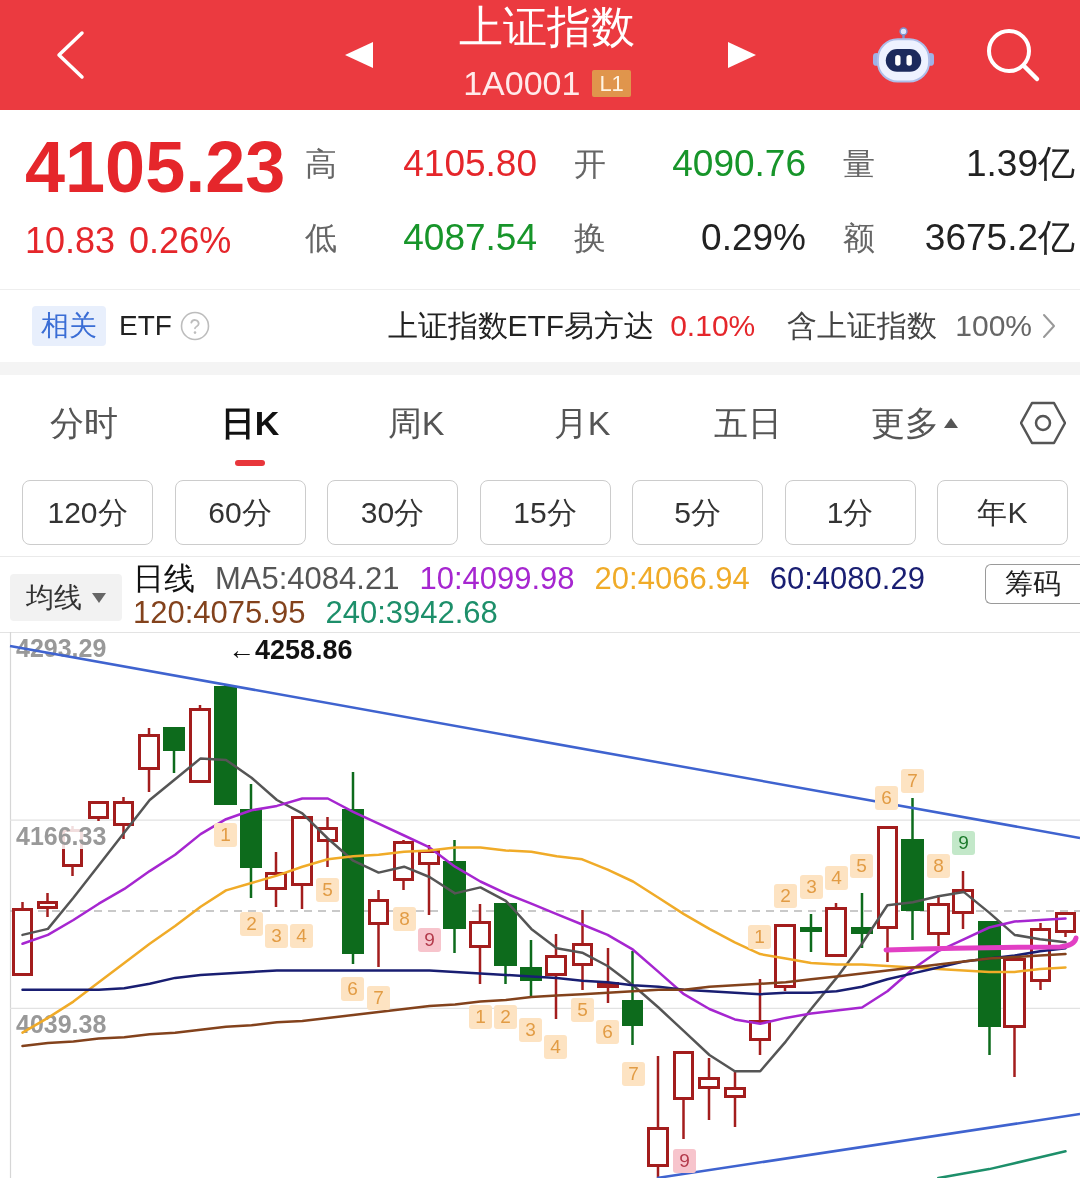  Describe the element at coordinates (914, 422) in the screenshot. I see `period-tab: 更多` at that location.